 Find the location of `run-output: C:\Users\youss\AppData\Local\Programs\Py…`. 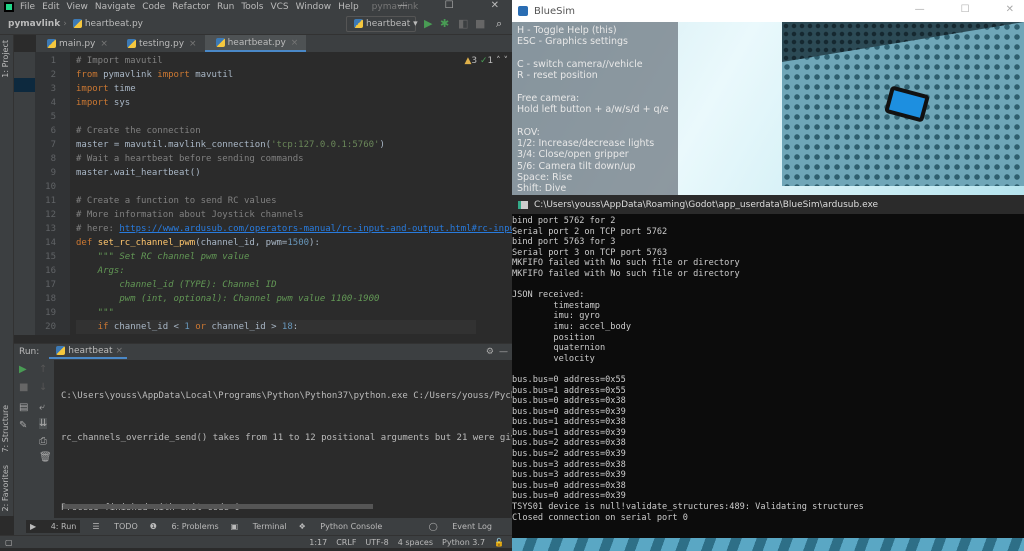

run-output: C:\Users\youss\AppData\Local\Programs\Py… is located at coordinates (291, 452).